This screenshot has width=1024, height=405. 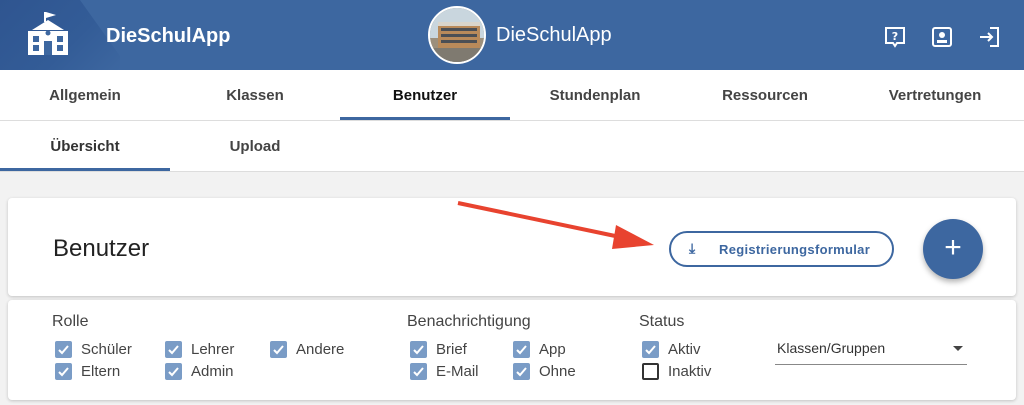 What do you see at coordinates (469, 321) in the screenshot?
I see `notification-filter-label: Benachrichtigung` at bounding box center [469, 321].